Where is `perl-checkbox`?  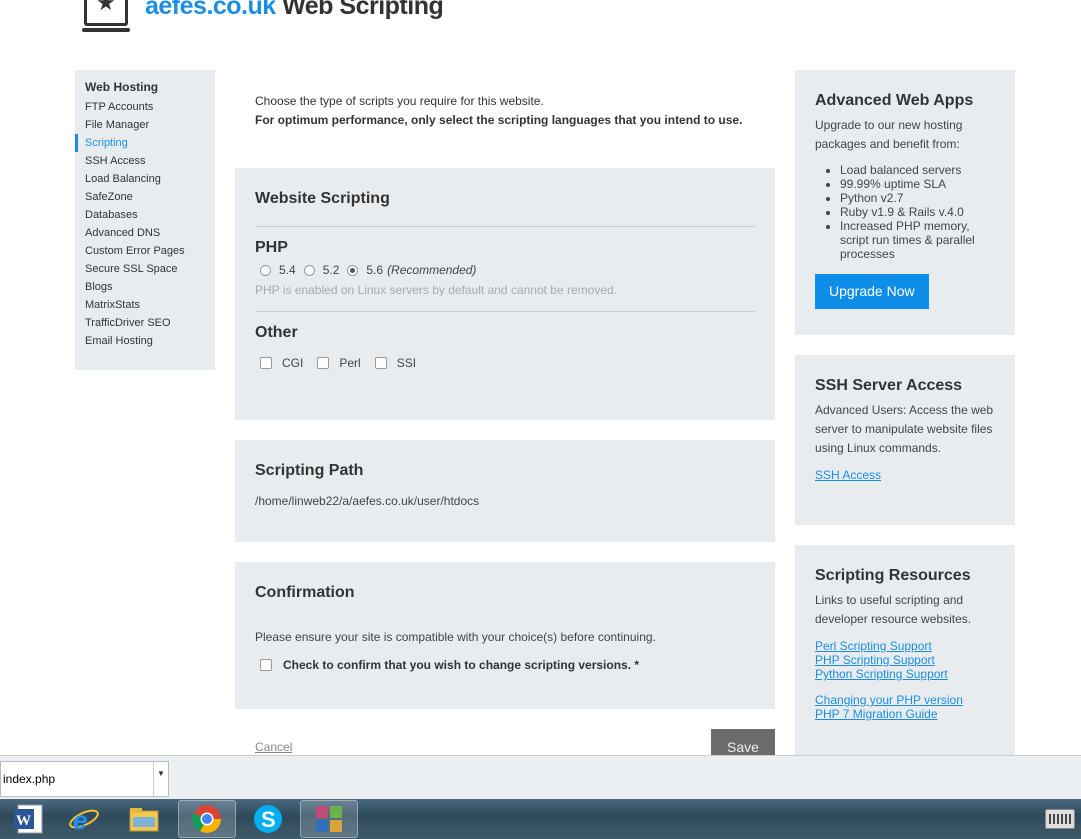
perl-checkbox is located at coordinates (323, 363).